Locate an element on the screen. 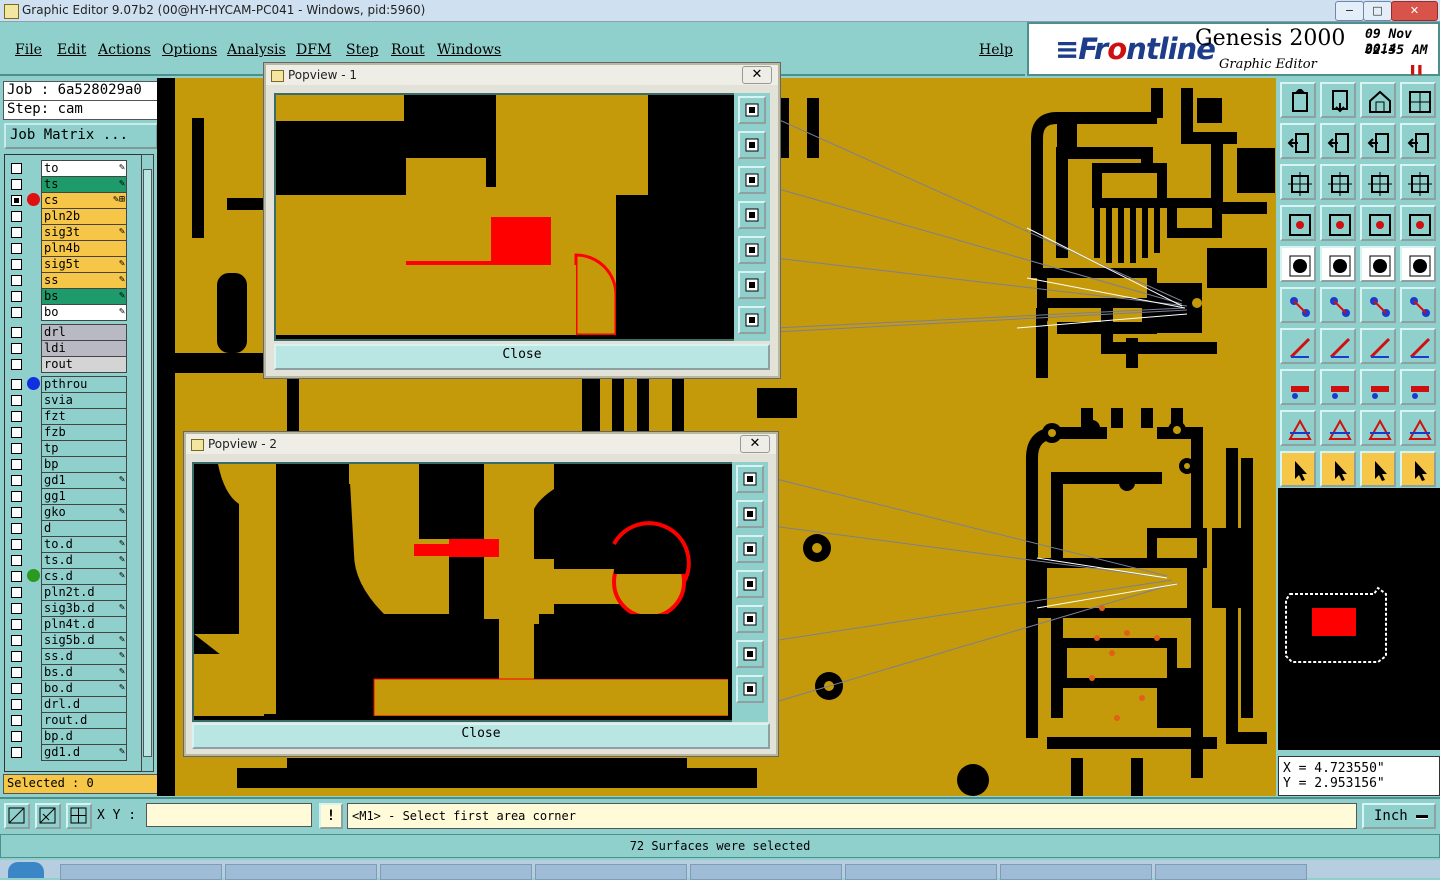 This screenshot has height=880, width=1440. layer-row-to.d: to.d ✎ is located at coordinates (73, 544).